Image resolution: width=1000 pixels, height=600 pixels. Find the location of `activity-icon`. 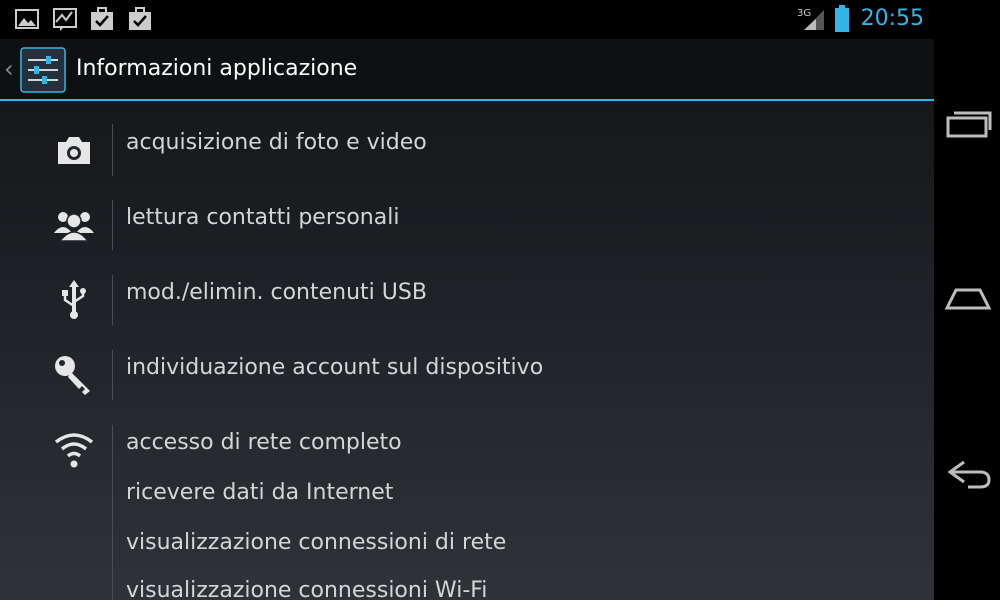

activity-icon is located at coordinates (65, 19).